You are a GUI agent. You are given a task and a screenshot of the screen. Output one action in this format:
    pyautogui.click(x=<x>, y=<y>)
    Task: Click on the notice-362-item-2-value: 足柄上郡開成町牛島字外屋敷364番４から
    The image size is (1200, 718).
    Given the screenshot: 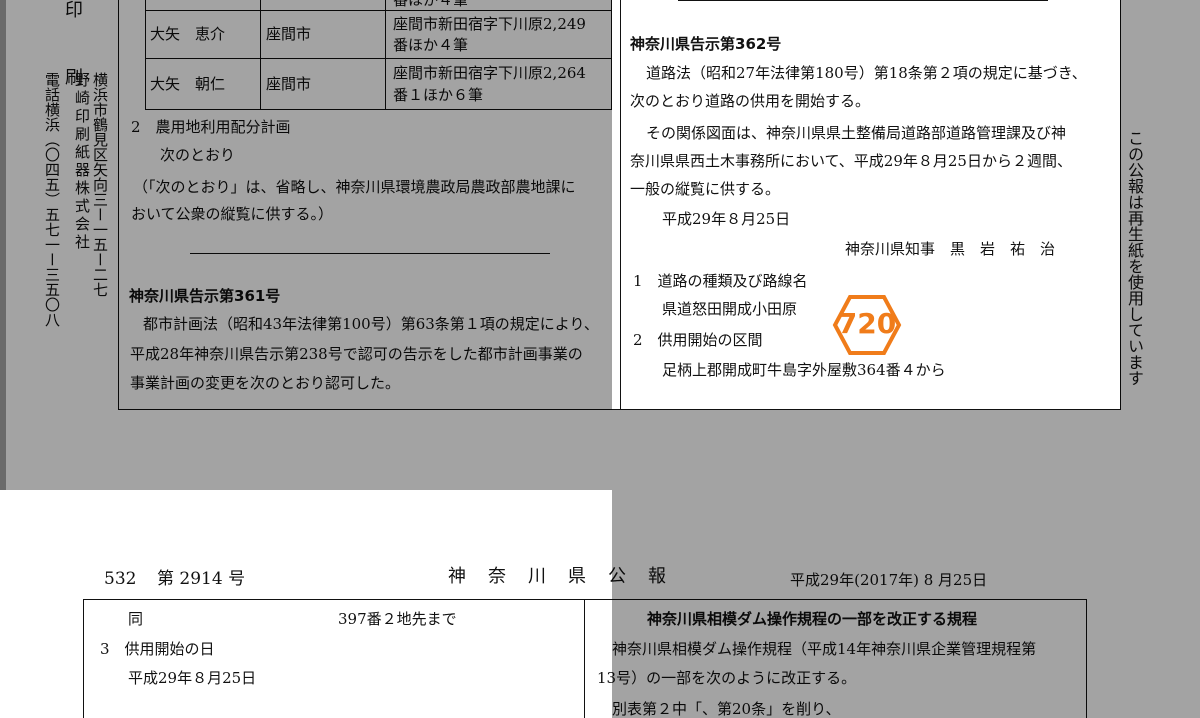 What is the action you would take?
    pyautogui.click(x=804, y=370)
    